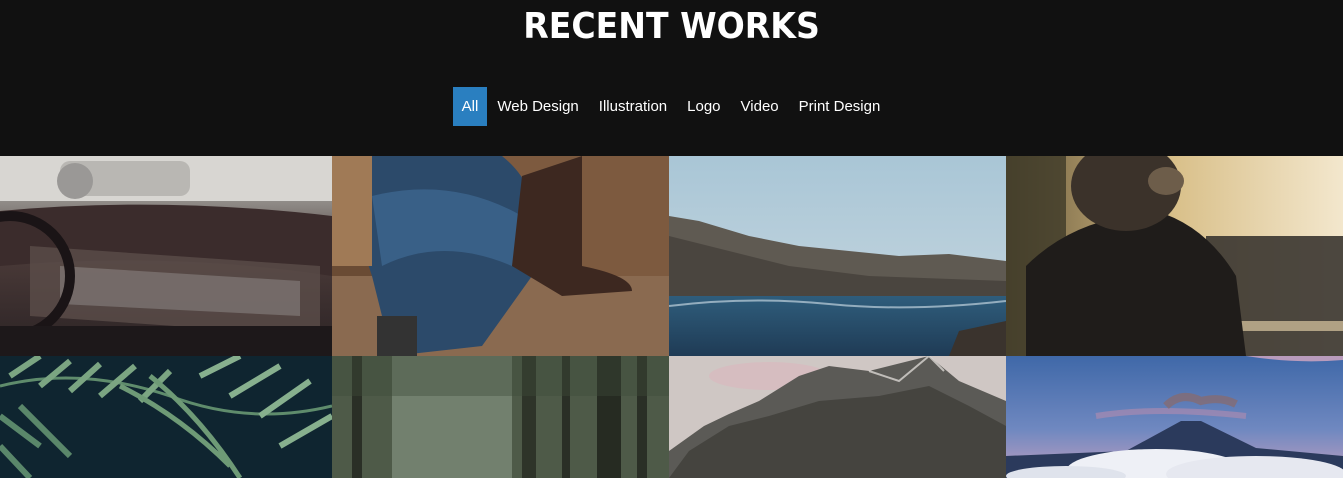 The height and width of the screenshot is (478, 1343). I want to click on coast-image, so click(837, 256).